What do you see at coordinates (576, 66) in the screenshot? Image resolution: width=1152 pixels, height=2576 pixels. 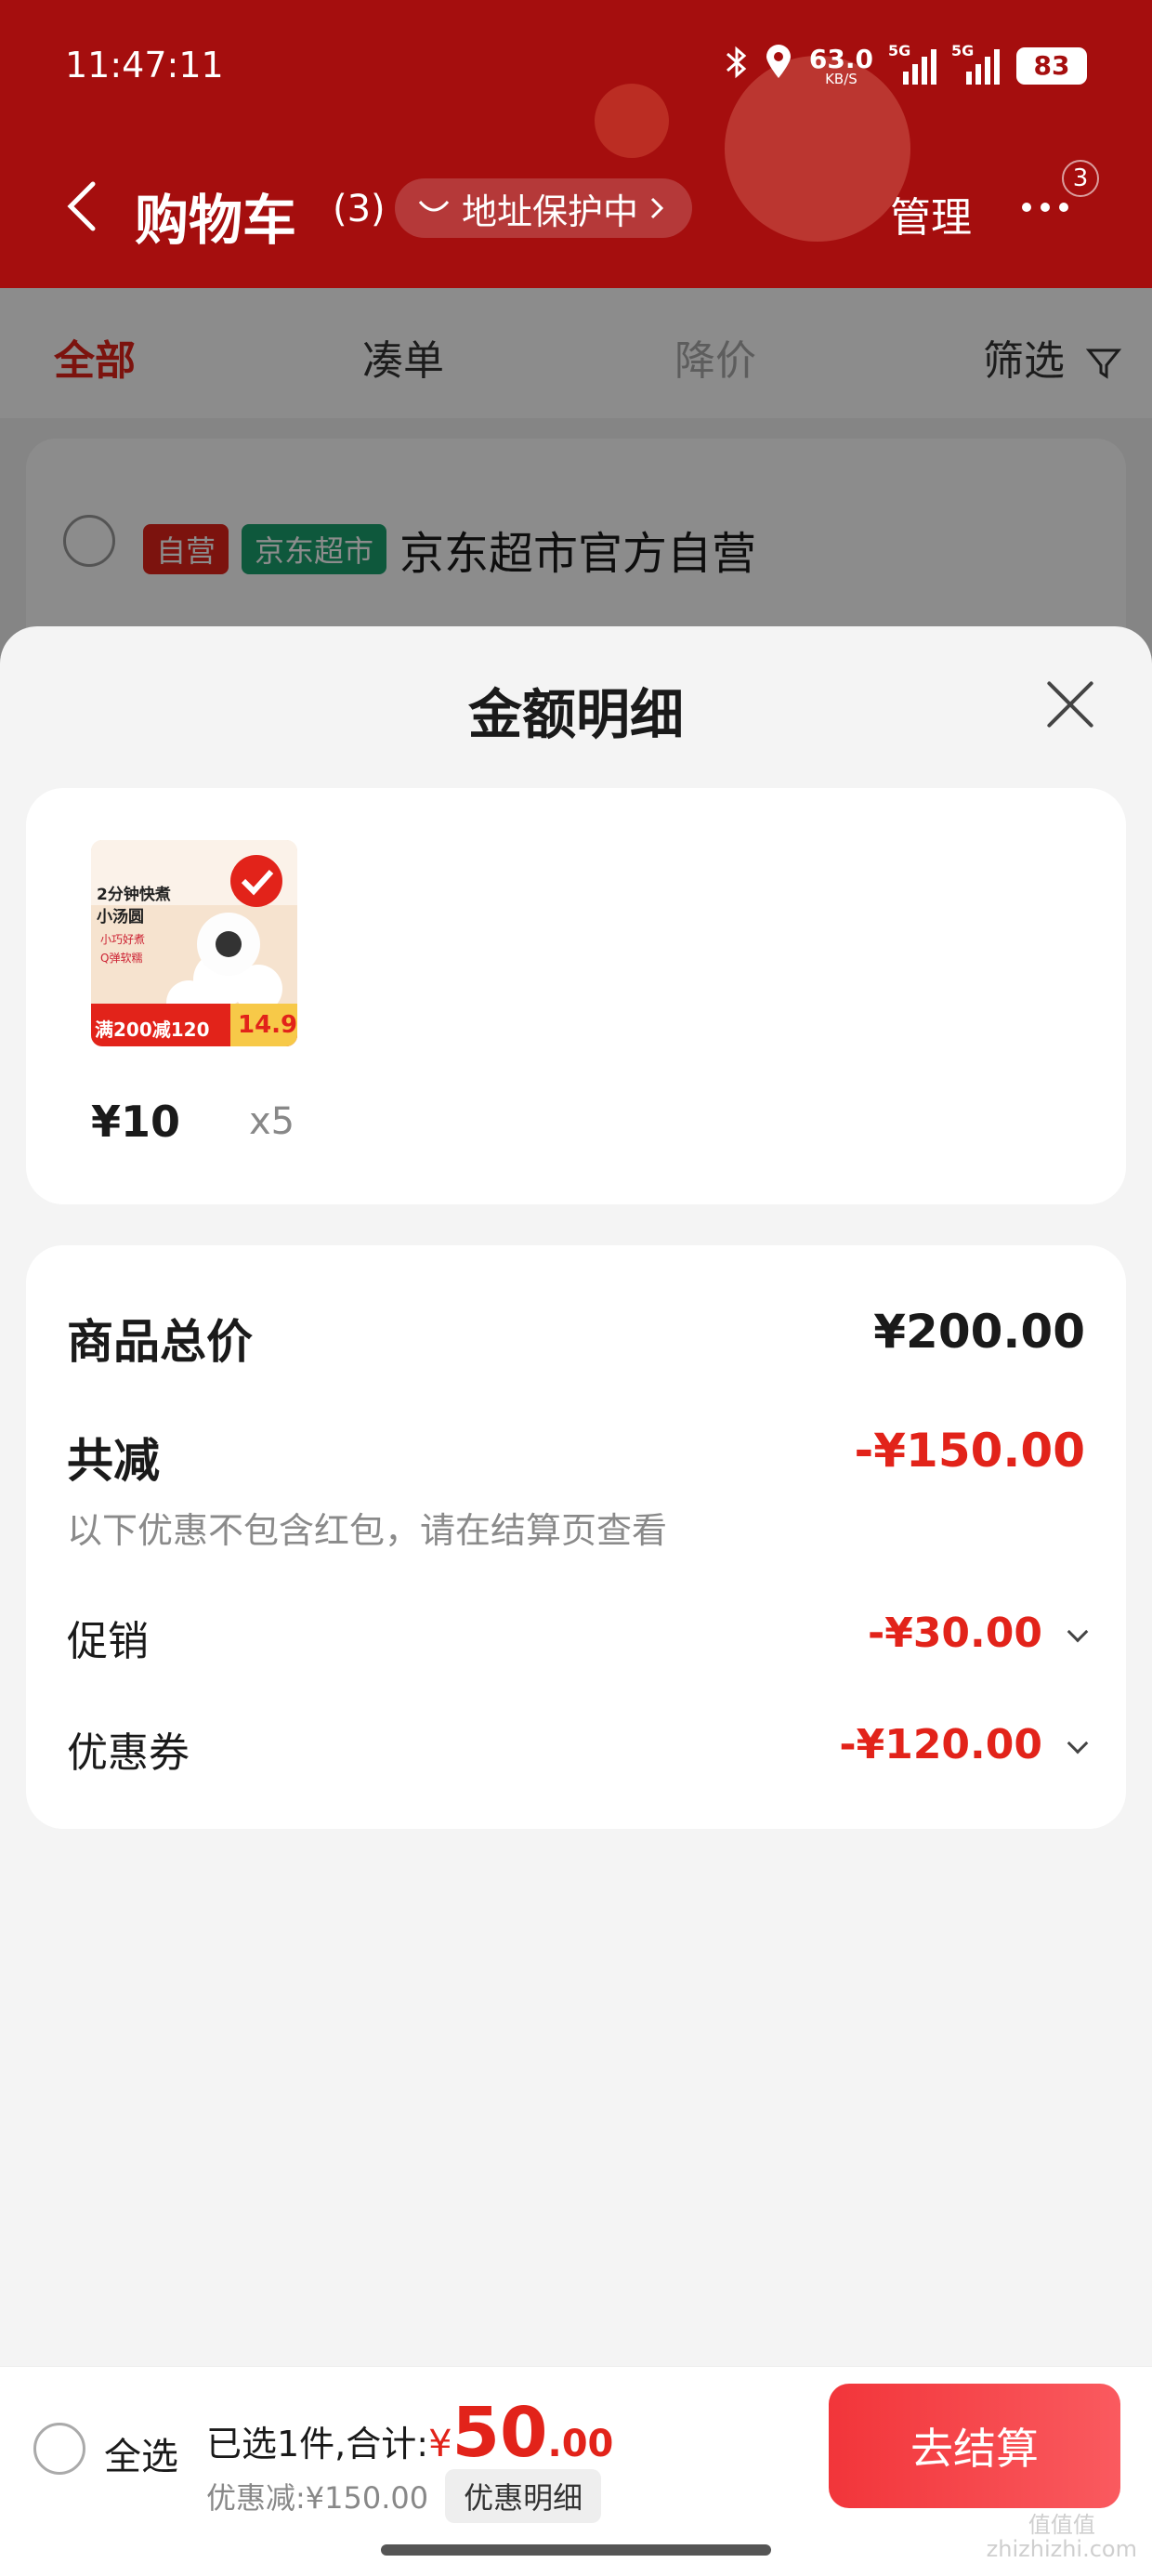 I see `status-bar: 11:47:11 63.0 KB/S 5G 5G 83` at bounding box center [576, 66].